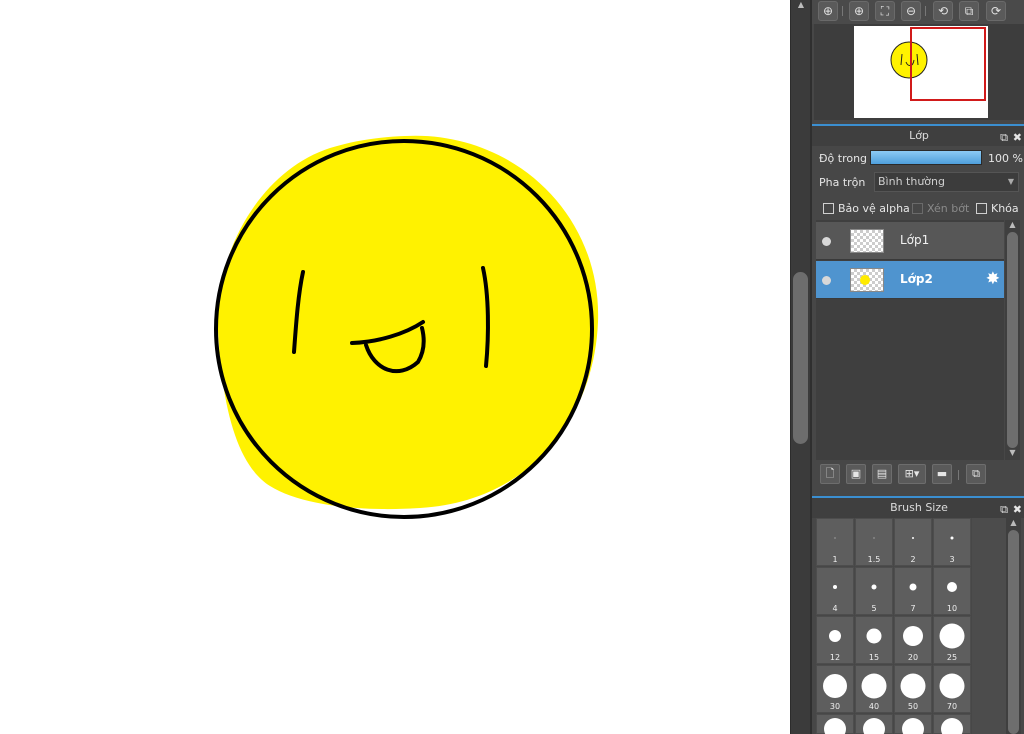 This screenshot has height=734, width=1024. I want to click on protect-alpha-label: Bảo vệ alpha, so click(874, 208).